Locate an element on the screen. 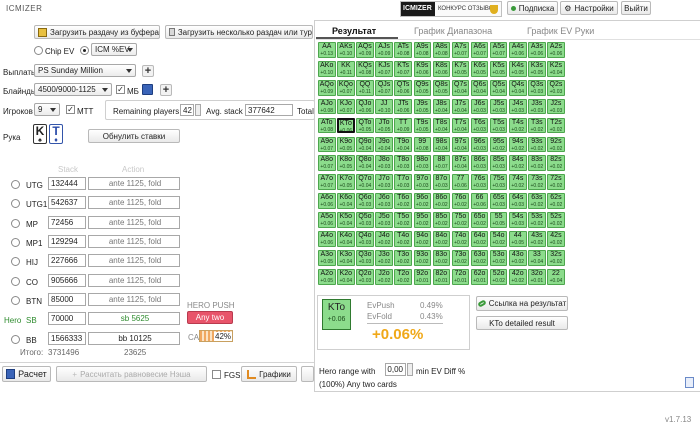  mp-radio is located at coordinates (15, 223).